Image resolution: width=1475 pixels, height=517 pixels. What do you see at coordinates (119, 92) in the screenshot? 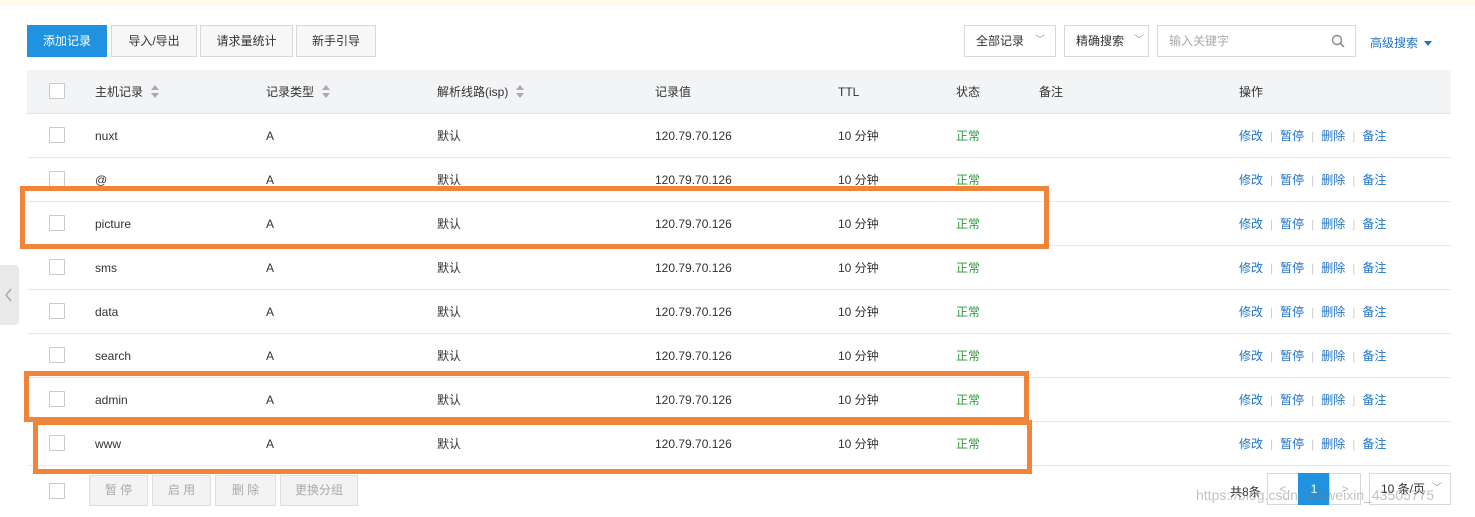
I see `header-host-label: 主机记录` at bounding box center [119, 92].